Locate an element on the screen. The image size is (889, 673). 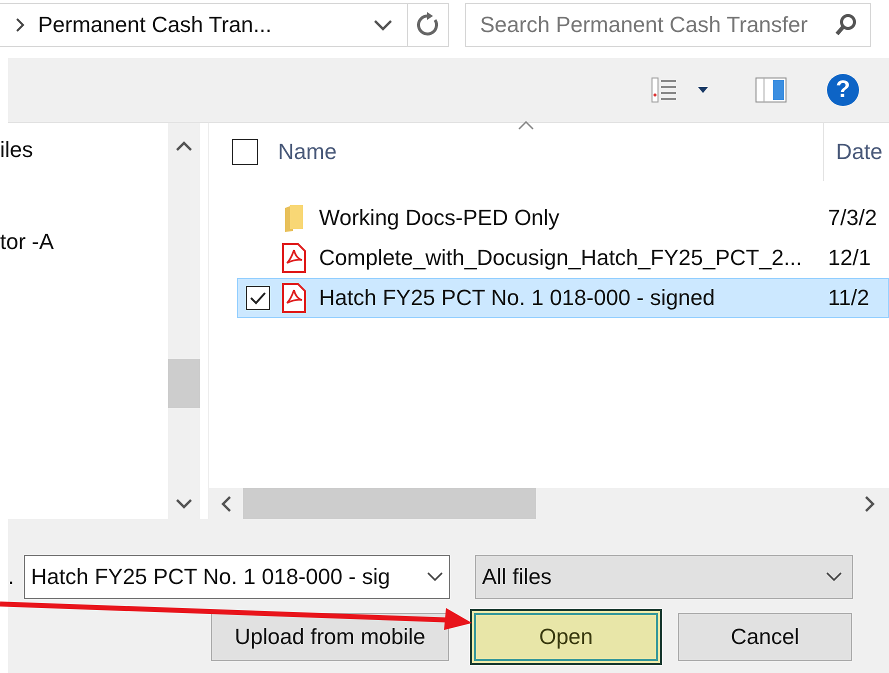
highlighted-button: Open is located at coordinates (566, 637).